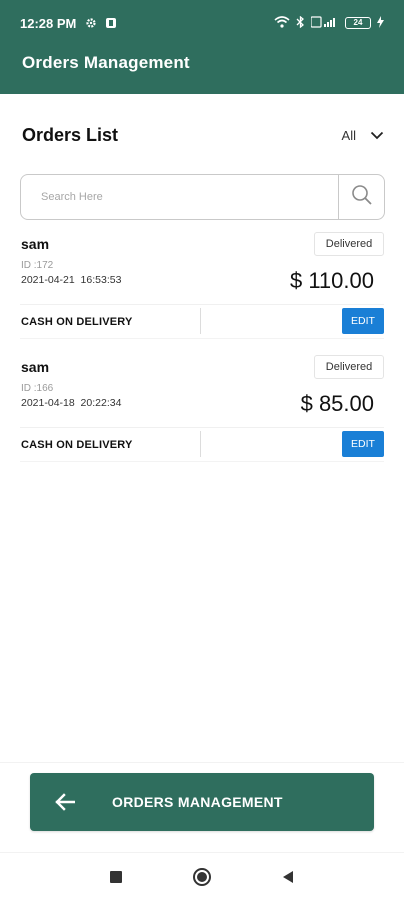  I want to click on order-amount: $ 110.00, so click(331, 280).